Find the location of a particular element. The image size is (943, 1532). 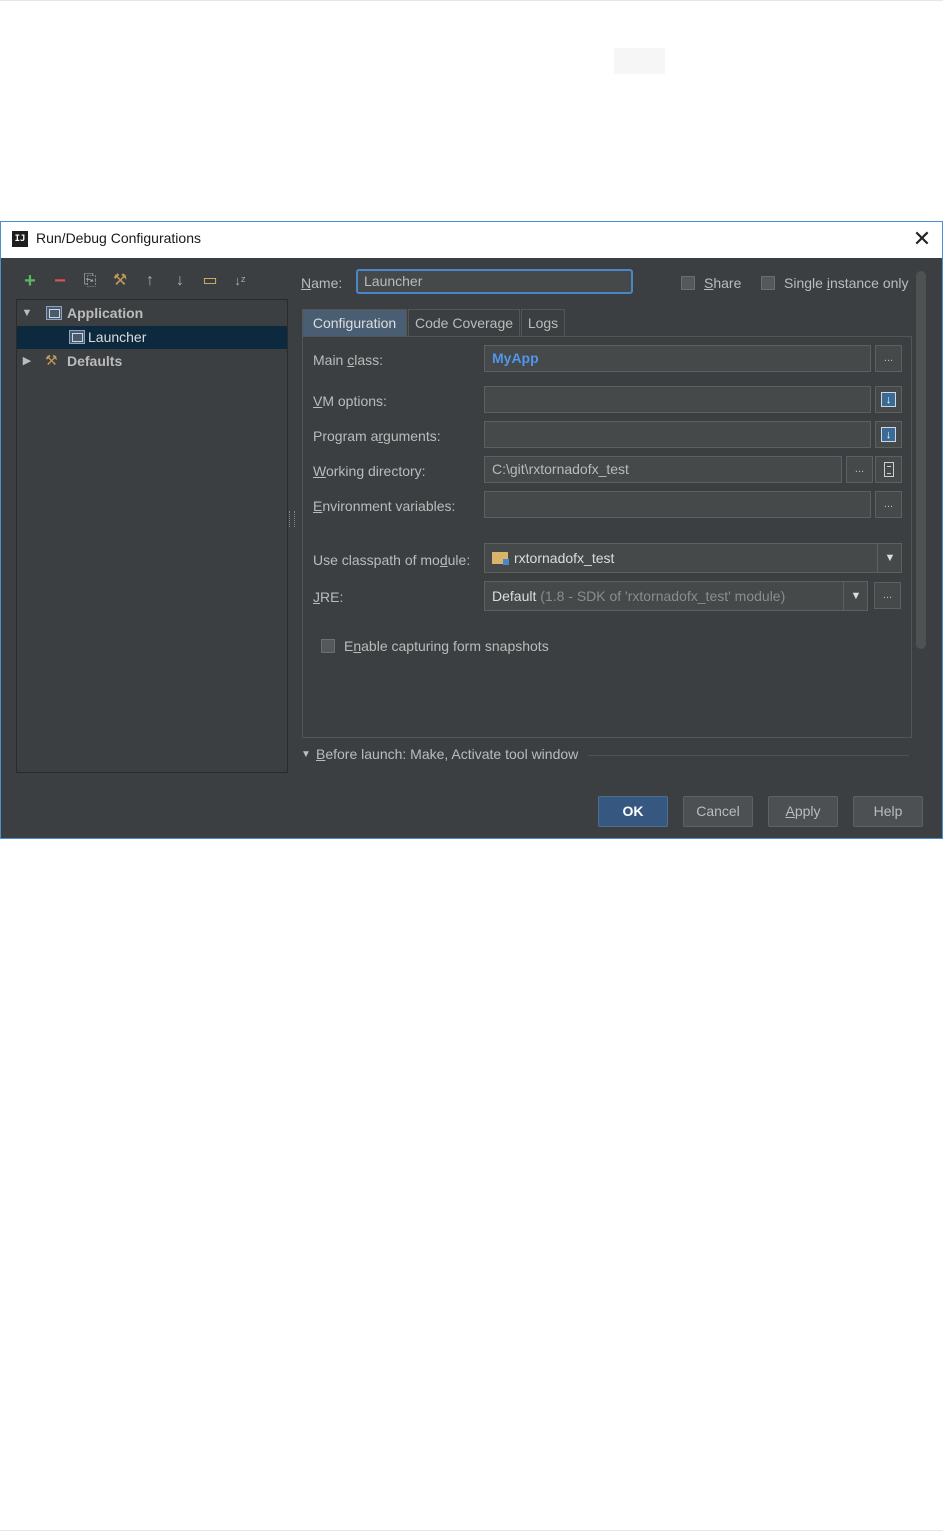

cancel-button: Cancel is located at coordinates (718, 811).